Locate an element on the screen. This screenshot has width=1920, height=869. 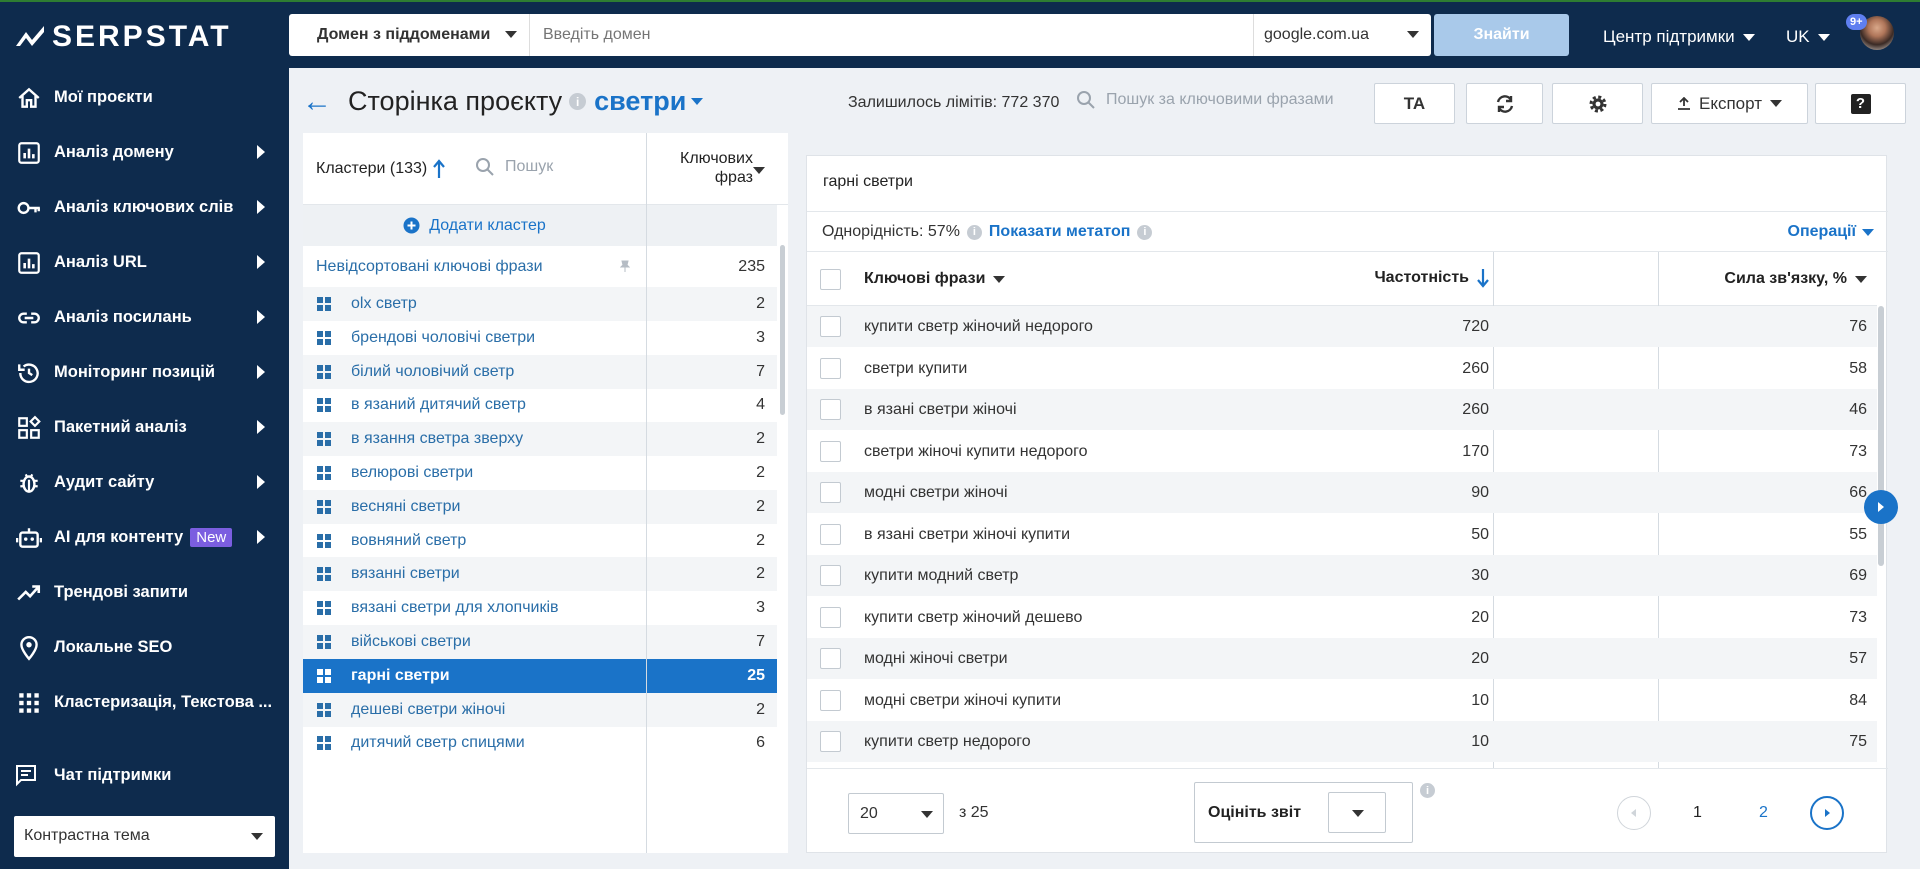
support-chat-link: Чат підтримки is located at coordinates (92, 775).